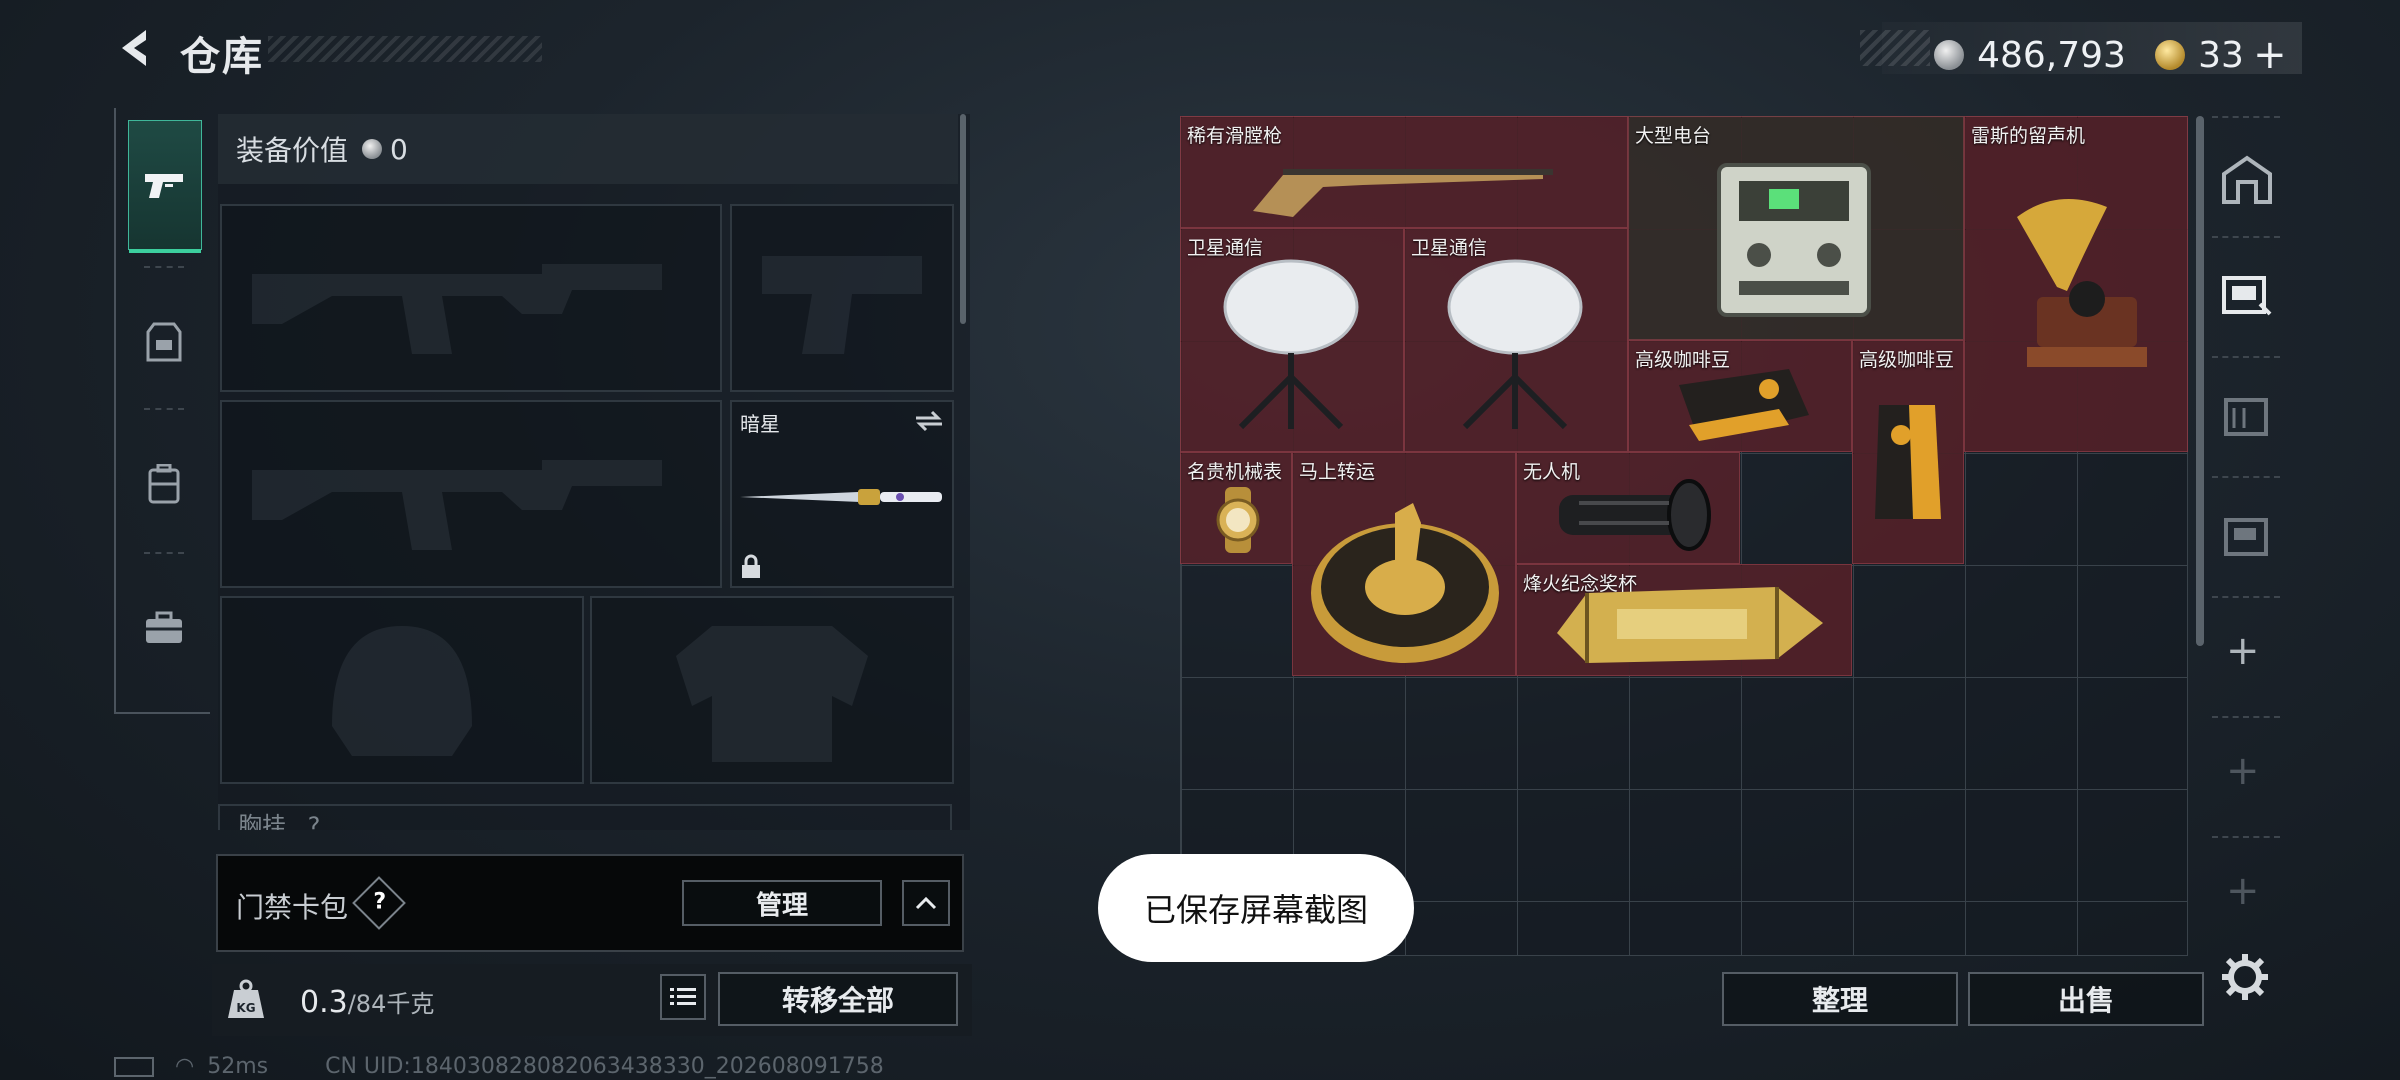 The width and height of the screenshot is (2400, 1080). Describe the element at coordinates (1403, 193) in the screenshot. I see `musket-icon` at that location.